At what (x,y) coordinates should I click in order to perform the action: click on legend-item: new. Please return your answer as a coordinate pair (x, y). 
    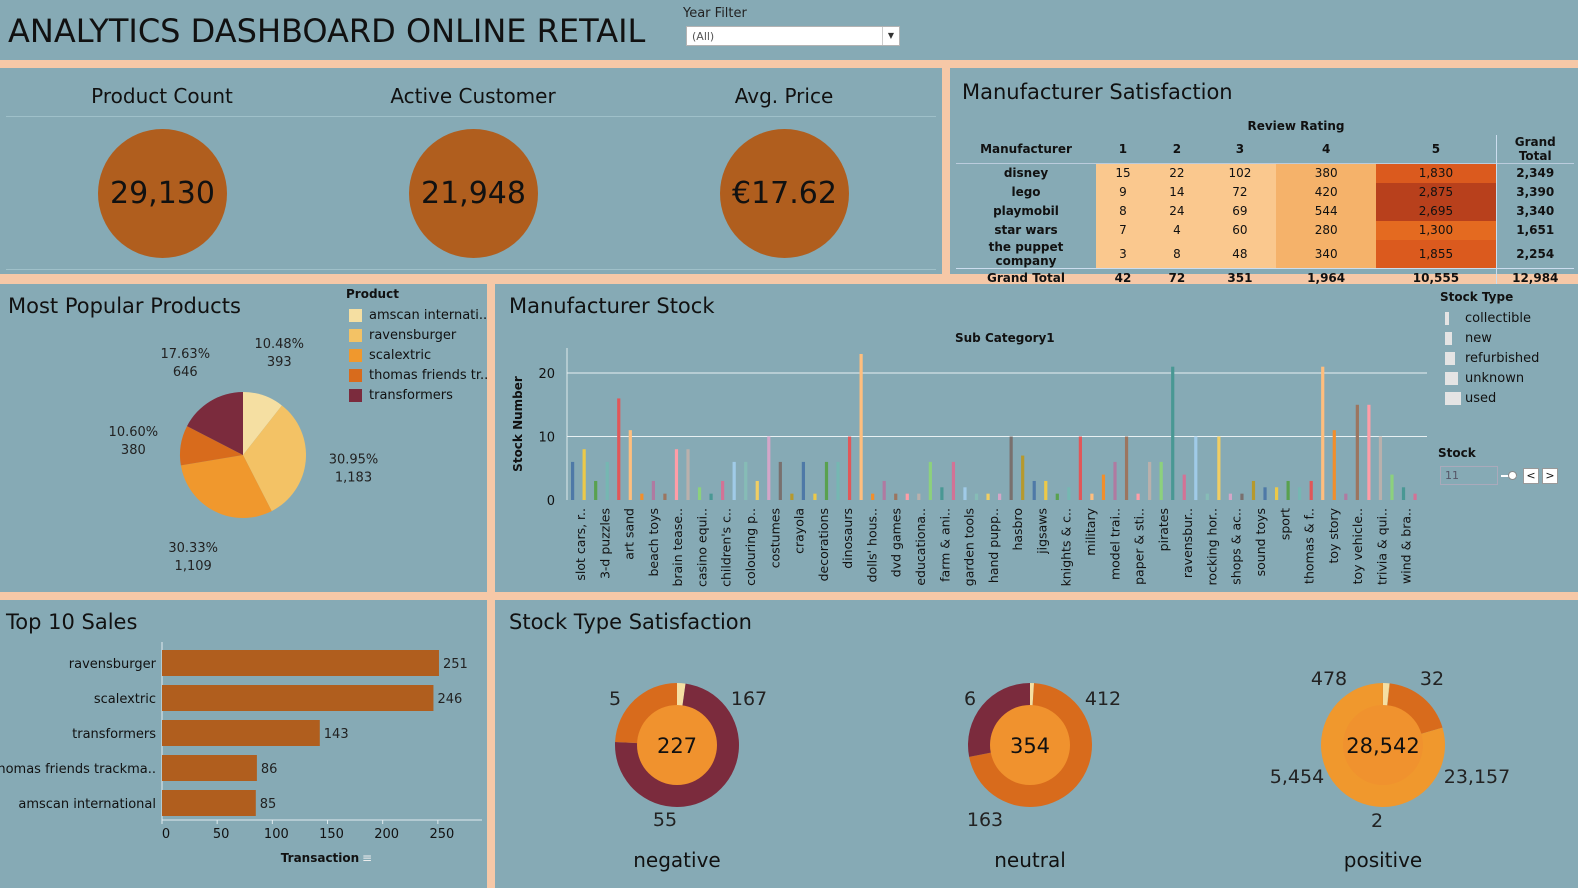
    Looking at the image, I should click on (1492, 338).